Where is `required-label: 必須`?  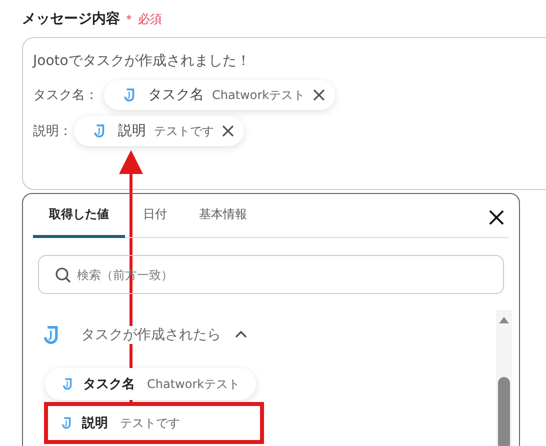
required-label: 必須 is located at coordinates (150, 19).